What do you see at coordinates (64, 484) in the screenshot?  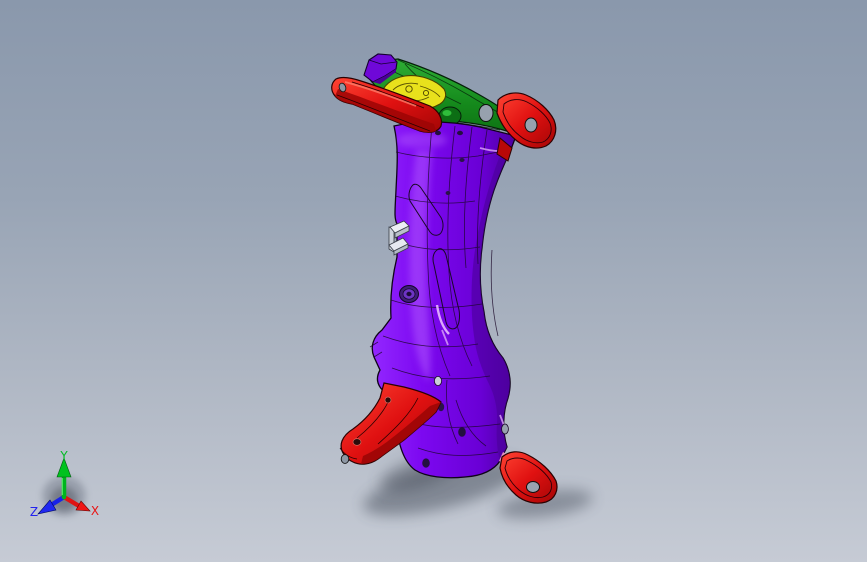 I see `orientation-triad: Y Z X` at bounding box center [64, 484].